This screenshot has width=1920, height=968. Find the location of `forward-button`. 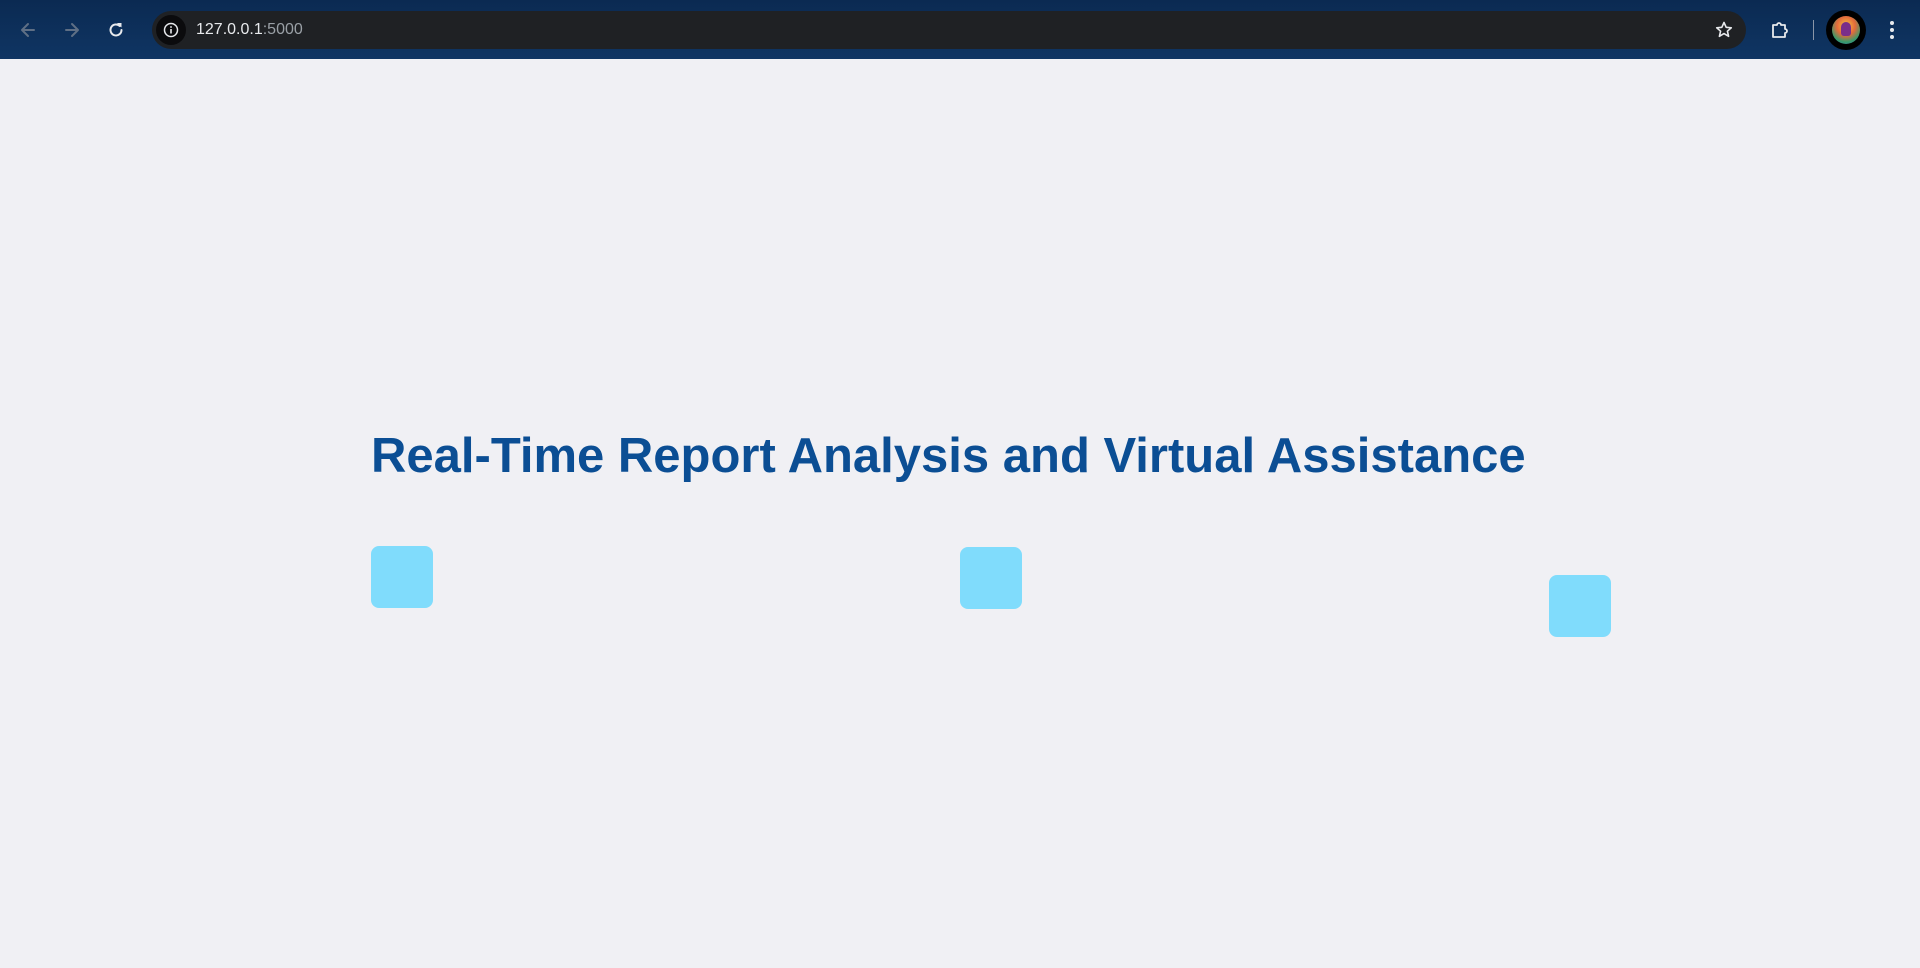

forward-button is located at coordinates (72, 30).